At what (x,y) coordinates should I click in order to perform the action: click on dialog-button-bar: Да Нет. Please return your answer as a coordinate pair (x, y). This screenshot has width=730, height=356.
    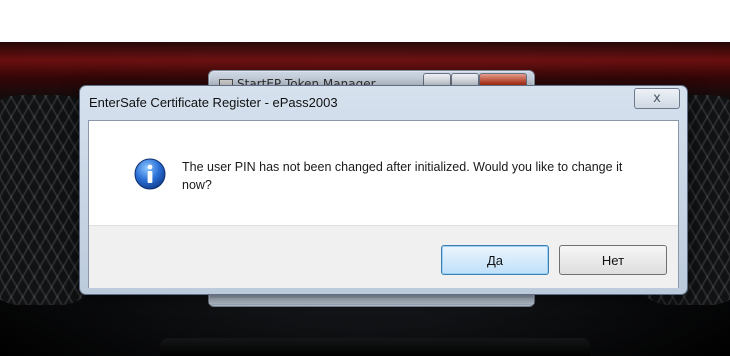
    Looking at the image, I should click on (383, 256).